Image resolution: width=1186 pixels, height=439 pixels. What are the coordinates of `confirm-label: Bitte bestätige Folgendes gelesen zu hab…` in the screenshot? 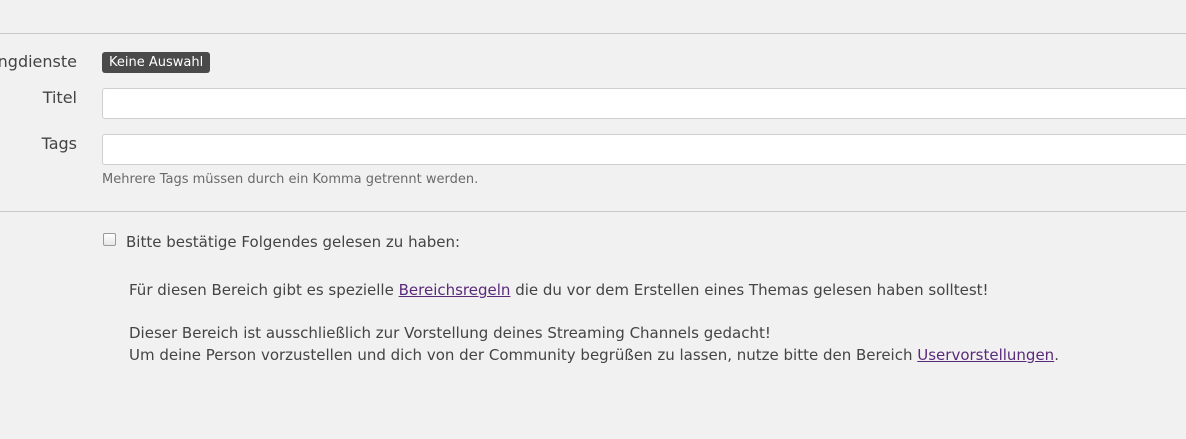 It's located at (293, 242).